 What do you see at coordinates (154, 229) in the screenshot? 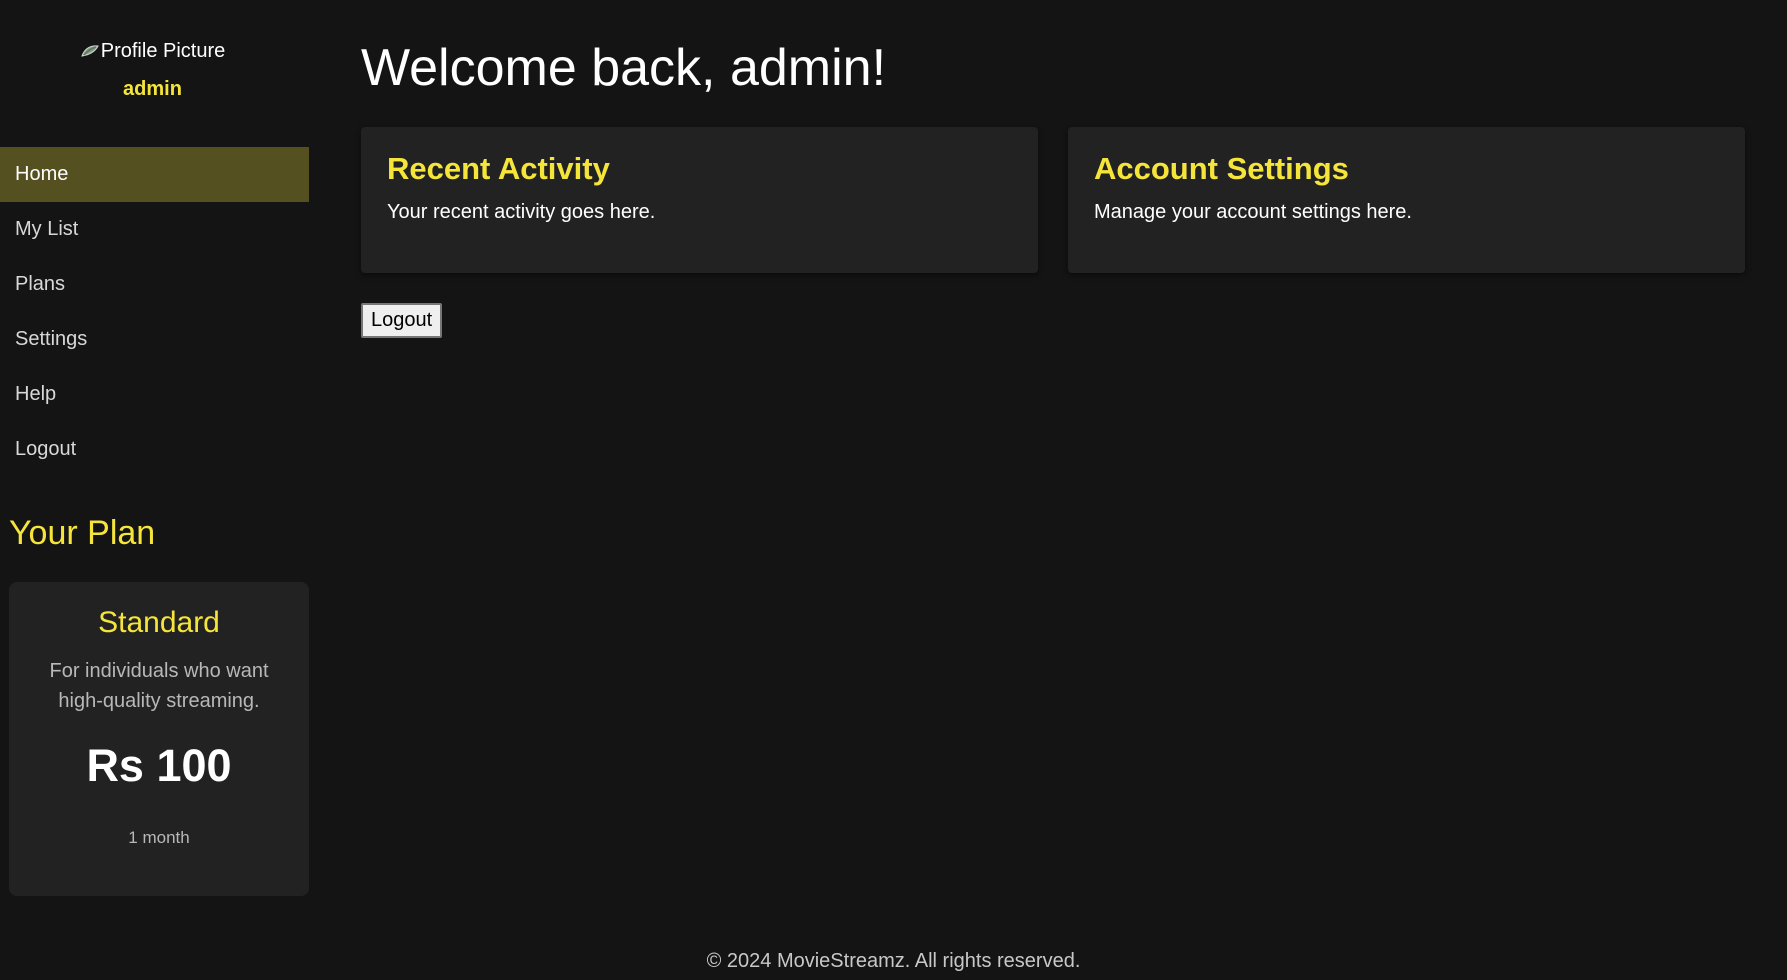
I see `sidebar-item-my-list: My List` at bounding box center [154, 229].